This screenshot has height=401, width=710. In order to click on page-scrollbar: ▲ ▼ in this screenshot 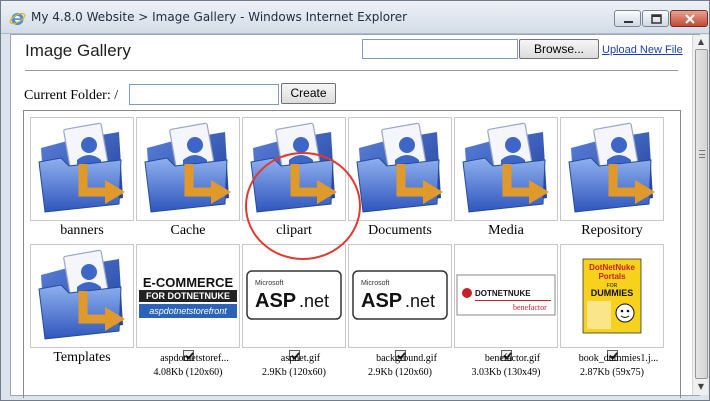, I will do `click(700, 215)`.